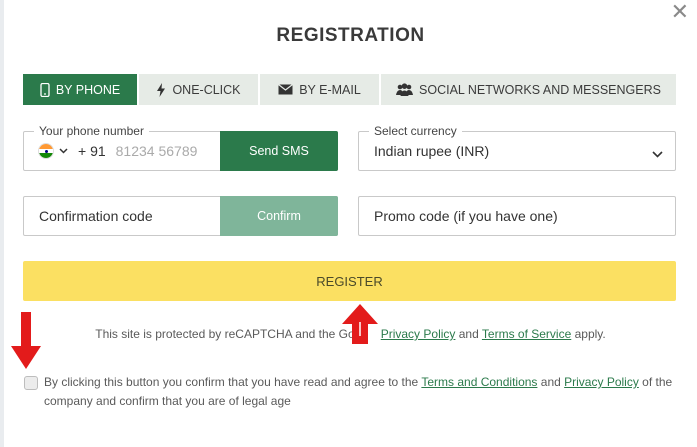 The width and height of the screenshot is (697, 447). I want to click on tab-one-click: ONE-CLICK, so click(199, 89).